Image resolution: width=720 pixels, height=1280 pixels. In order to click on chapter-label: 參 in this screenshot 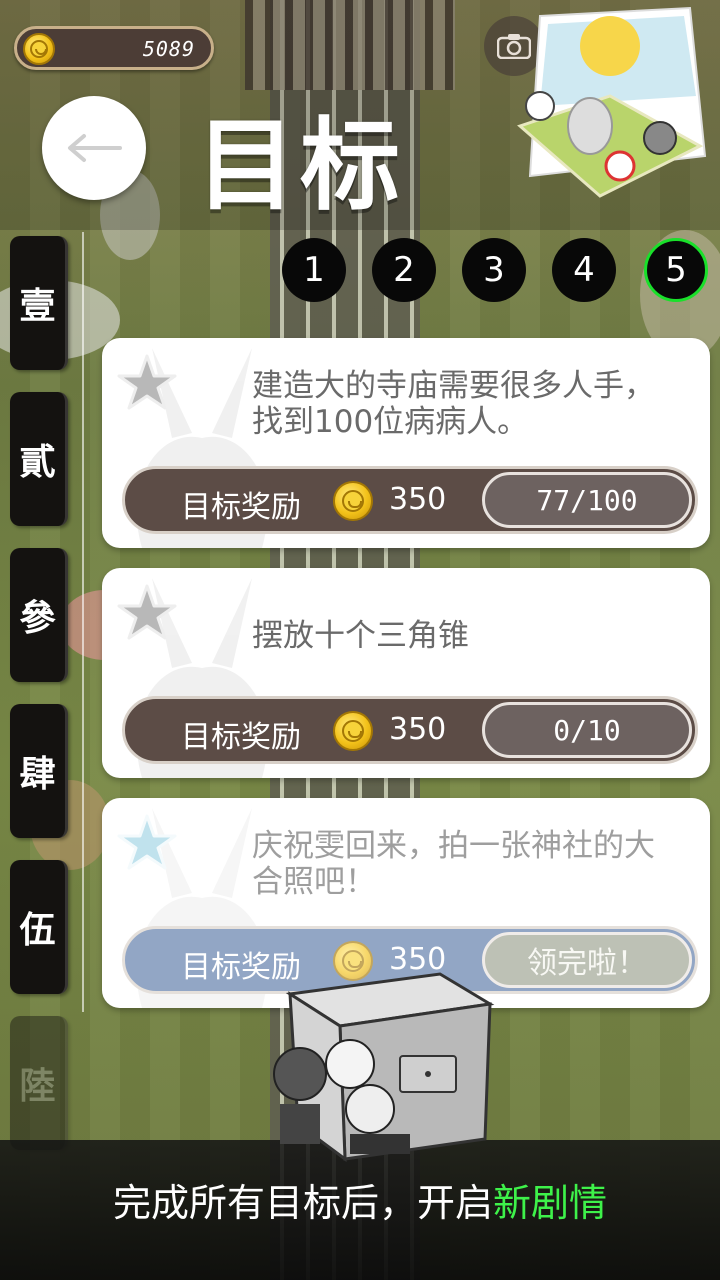, I will do `click(37, 618)`.